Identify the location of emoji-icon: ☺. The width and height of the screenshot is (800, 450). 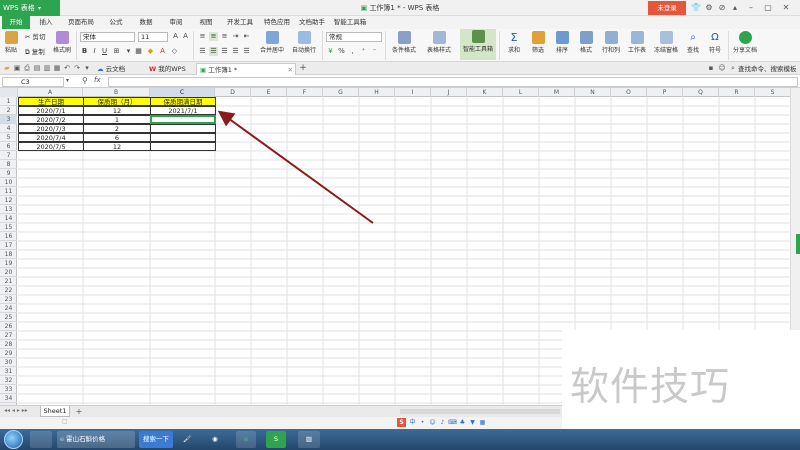
(432, 422).